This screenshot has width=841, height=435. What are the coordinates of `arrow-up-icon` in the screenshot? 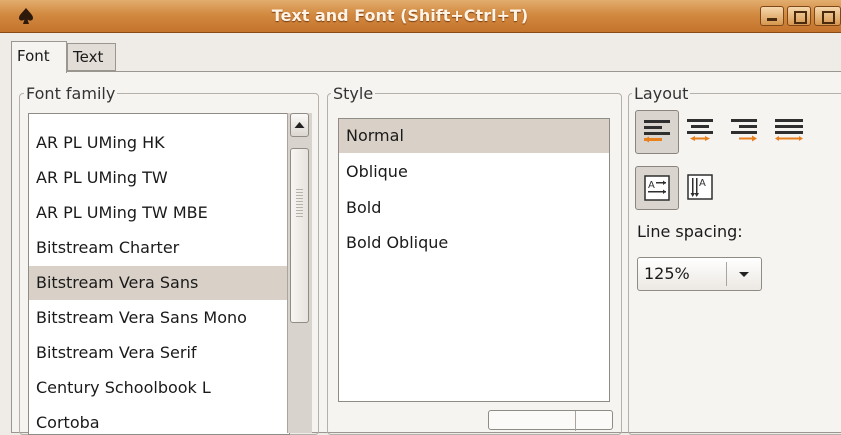 It's located at (299, 125).